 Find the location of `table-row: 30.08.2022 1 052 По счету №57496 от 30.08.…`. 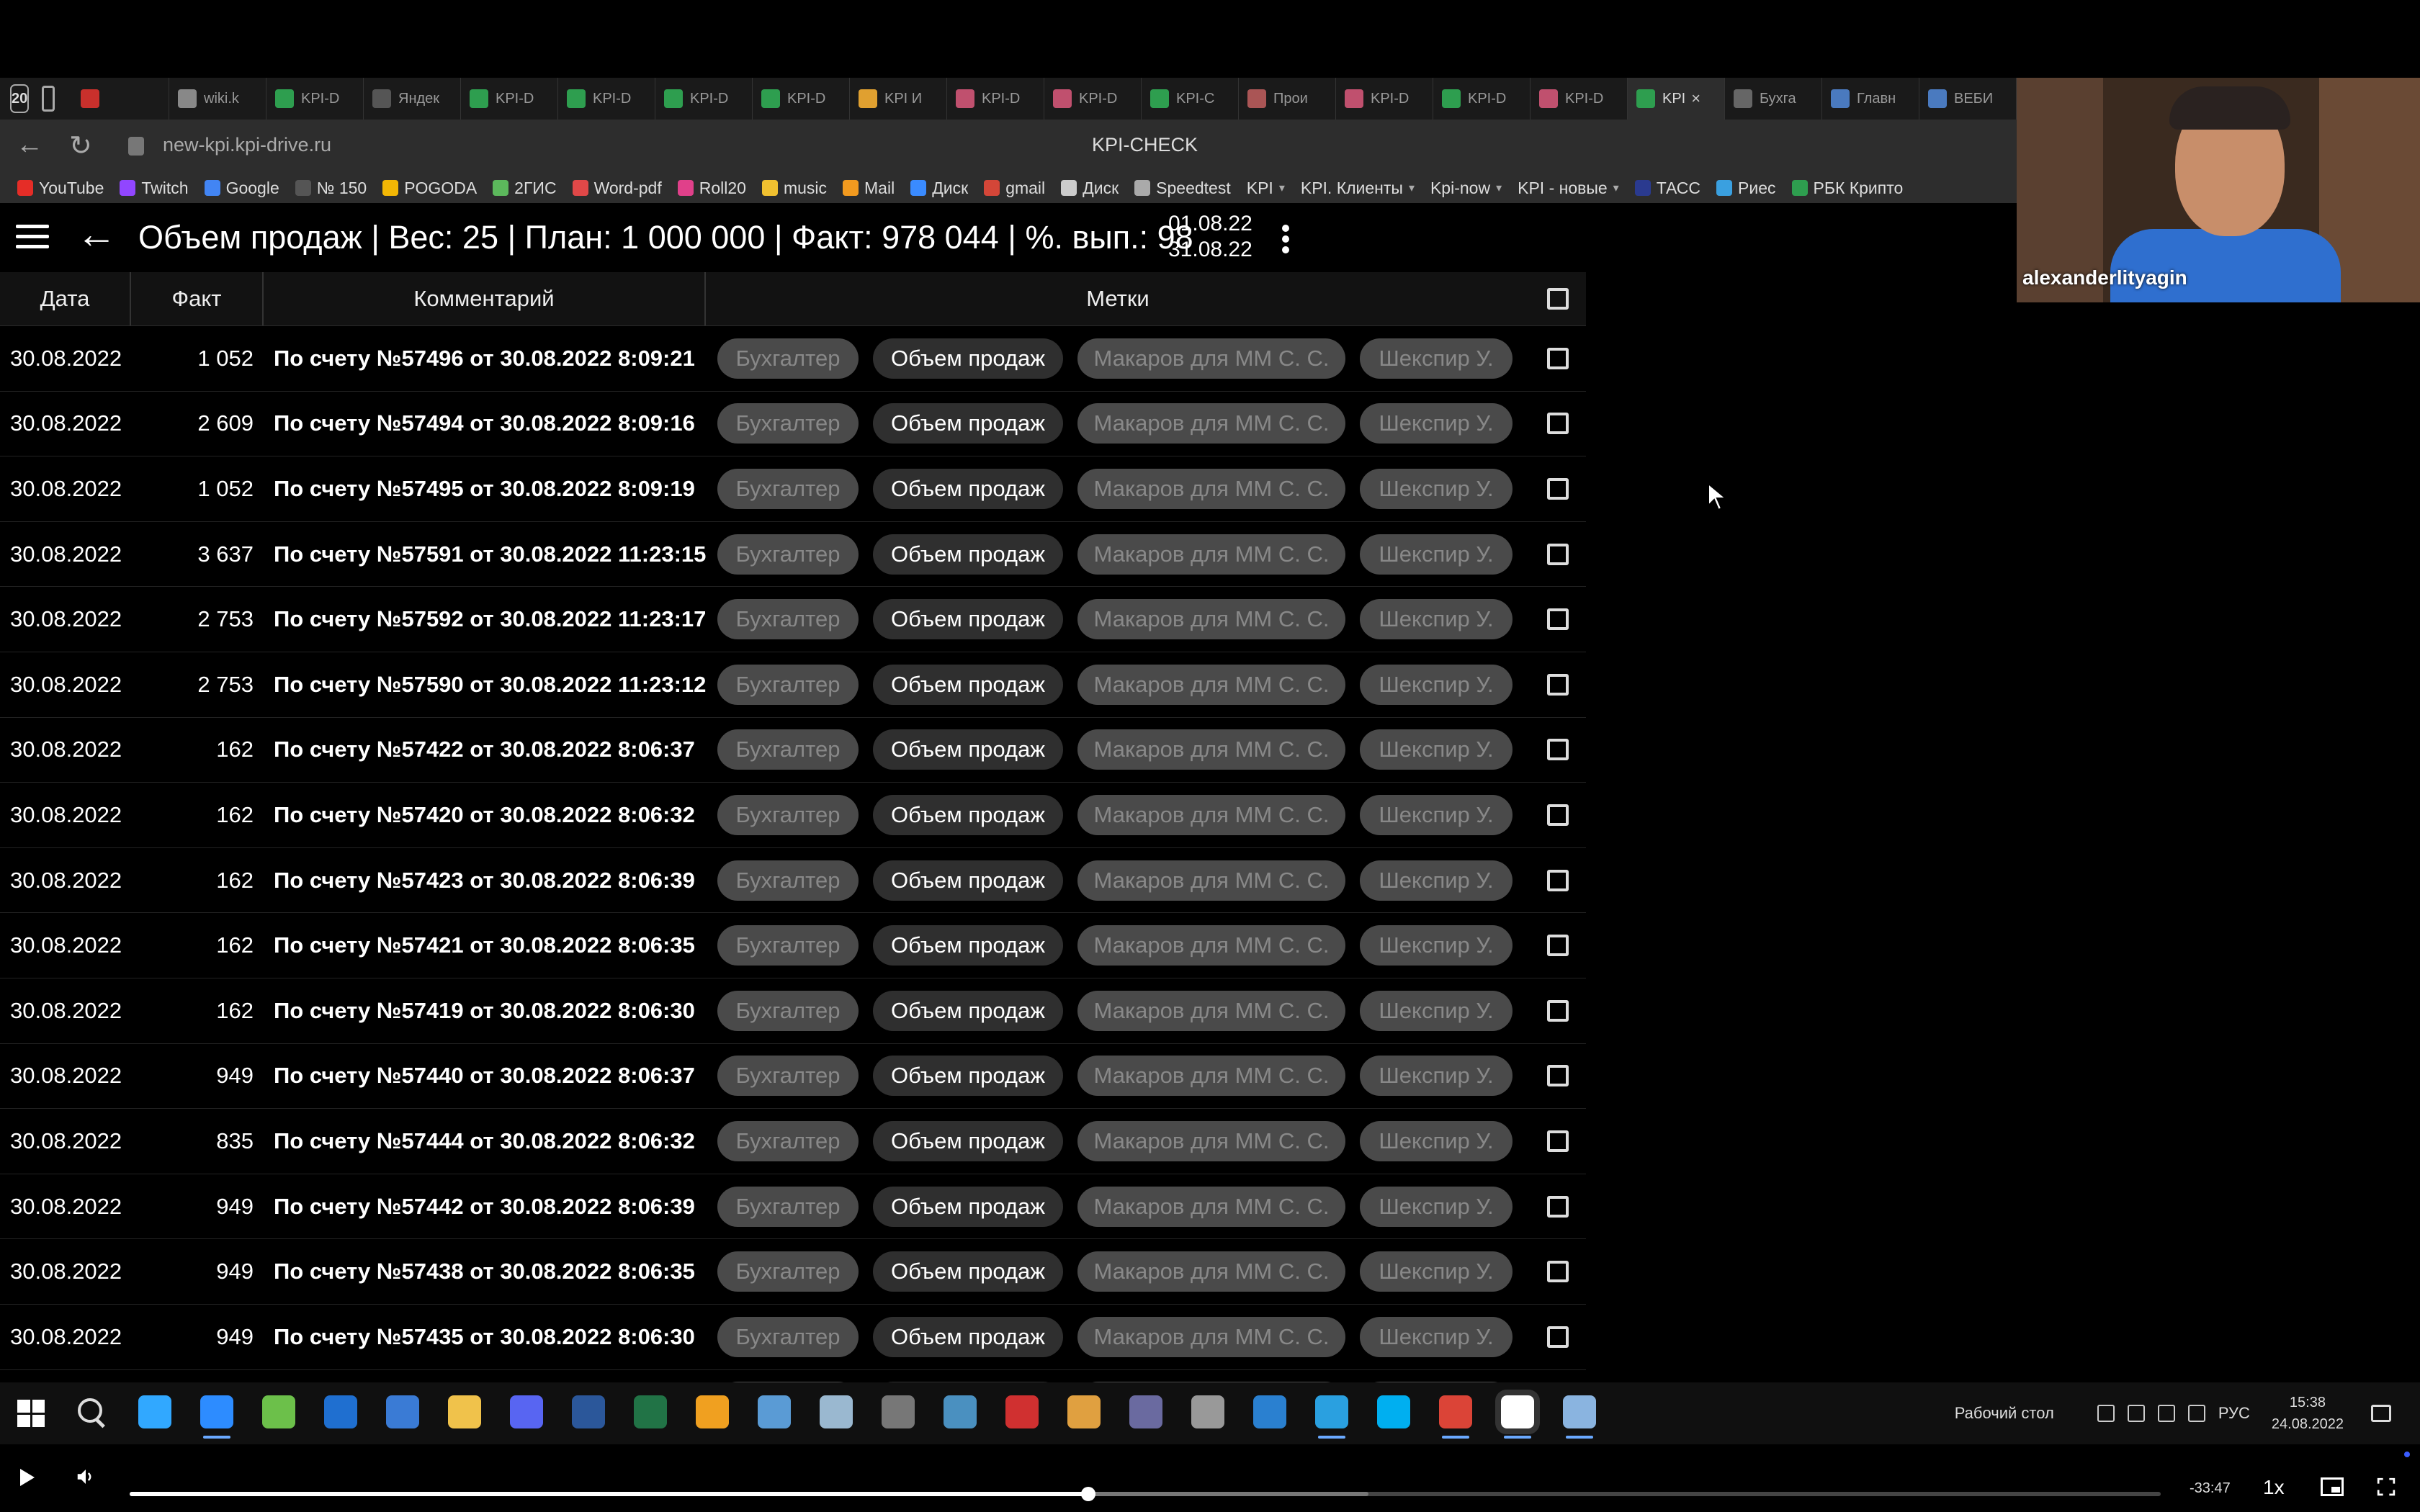

table-row: 30.08.2022 1 052 По счету №57496 от 30.08.… is located at coordinates (793, 359).